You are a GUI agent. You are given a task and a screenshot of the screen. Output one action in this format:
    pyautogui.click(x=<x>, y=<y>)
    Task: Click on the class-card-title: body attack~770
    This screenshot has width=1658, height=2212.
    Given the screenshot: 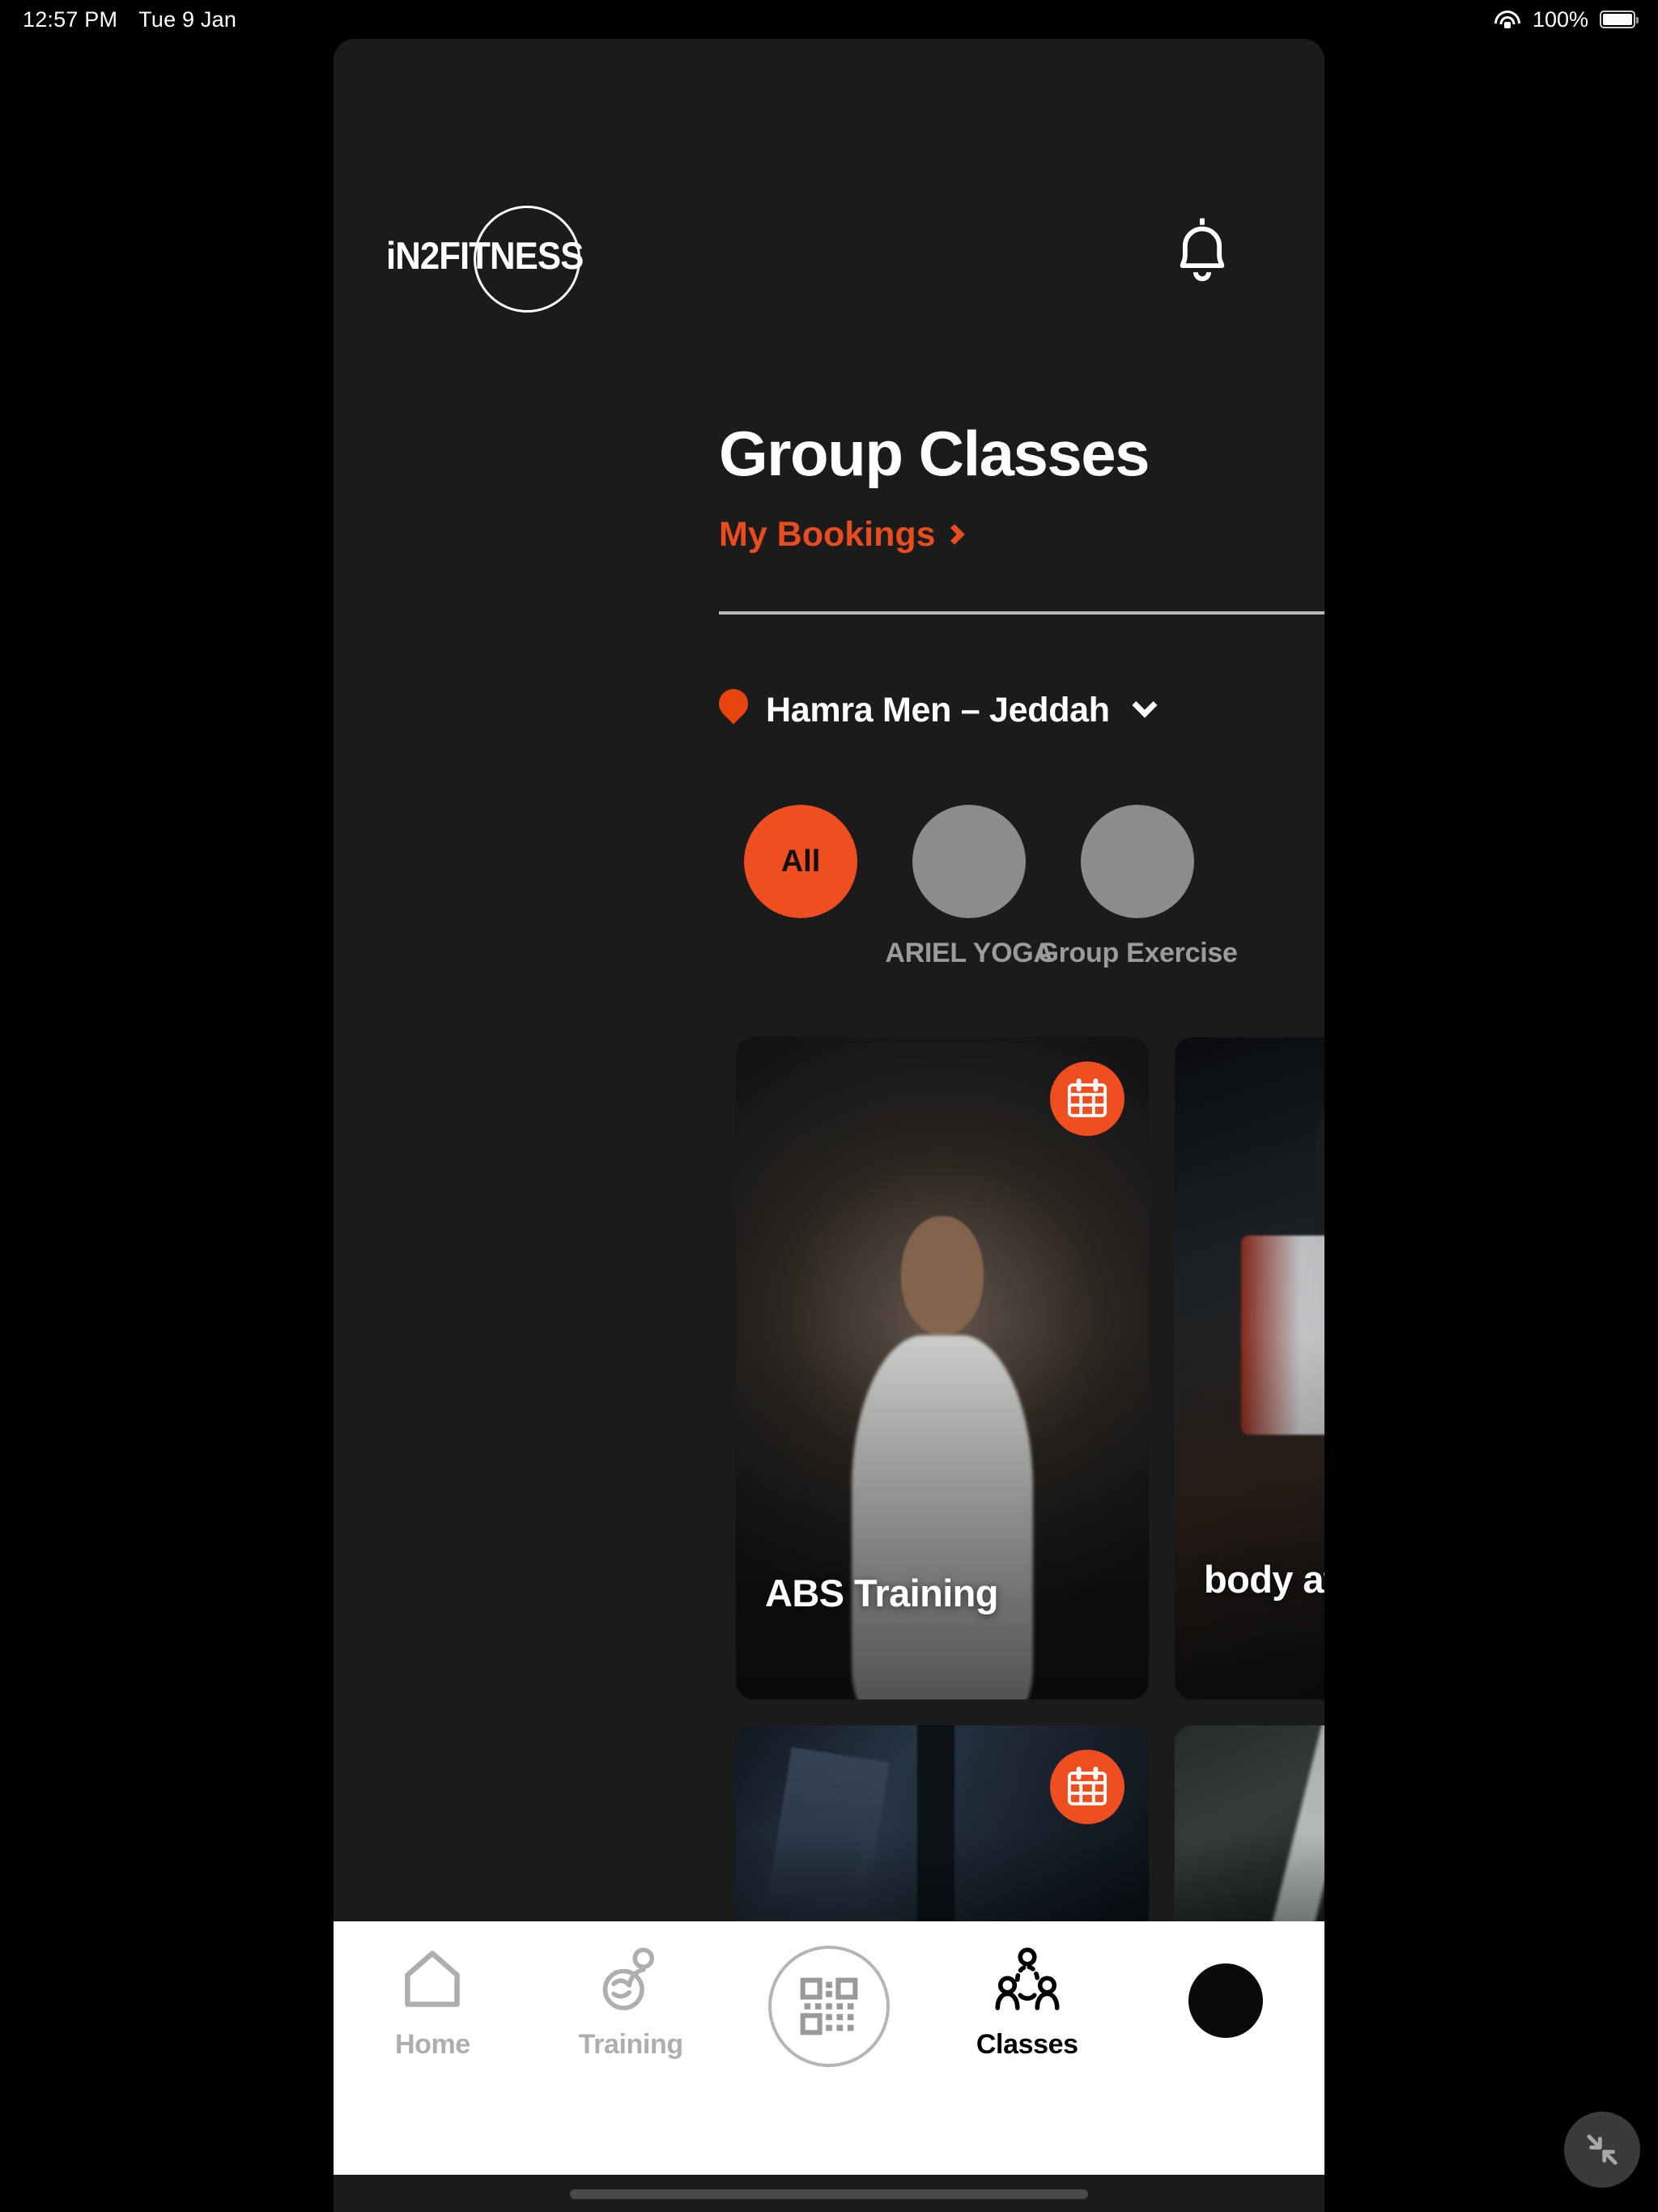 What is the action you would take?
    pyautogui.click(x=1264, y=1580)
    